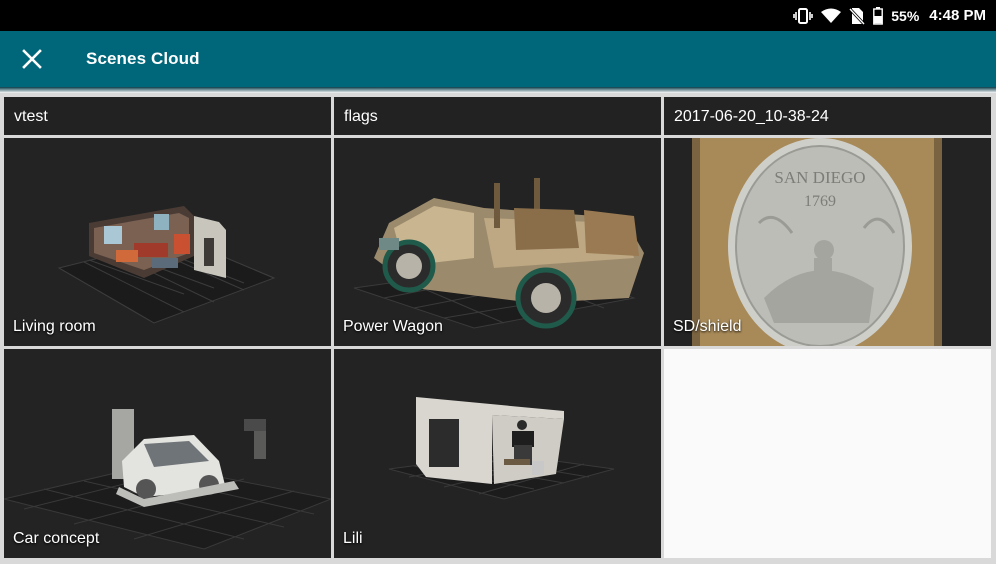  Describe the element at coordinates (827, 453) in the screenshot. I see `empty-slot` at that location.